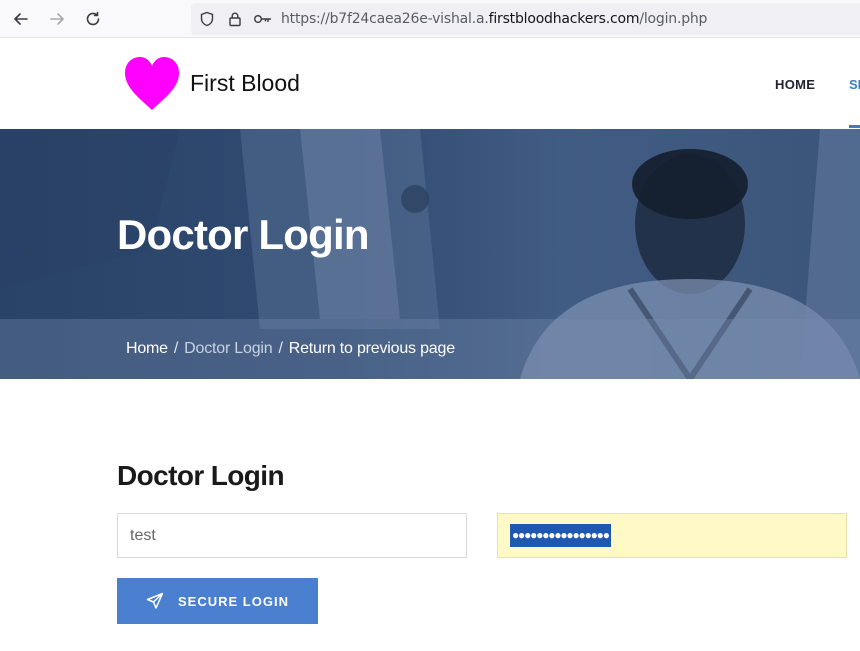 The image size is (860, 651). What do you see at coordinates (372, 348) in the screenshot?
I see `breadcrumb-return: Return to previous page` at bounding box center [372, 348].